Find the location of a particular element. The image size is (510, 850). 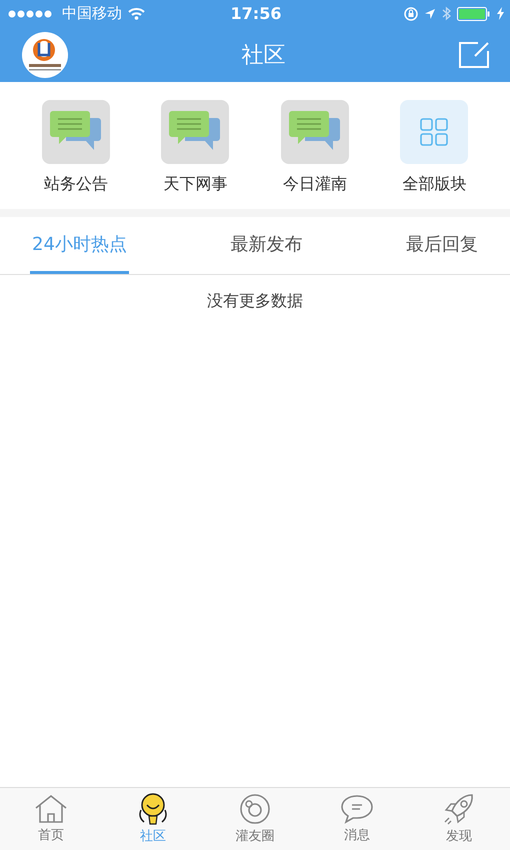

tab-bar-item: 消息 is located at coordinates (357, 819).